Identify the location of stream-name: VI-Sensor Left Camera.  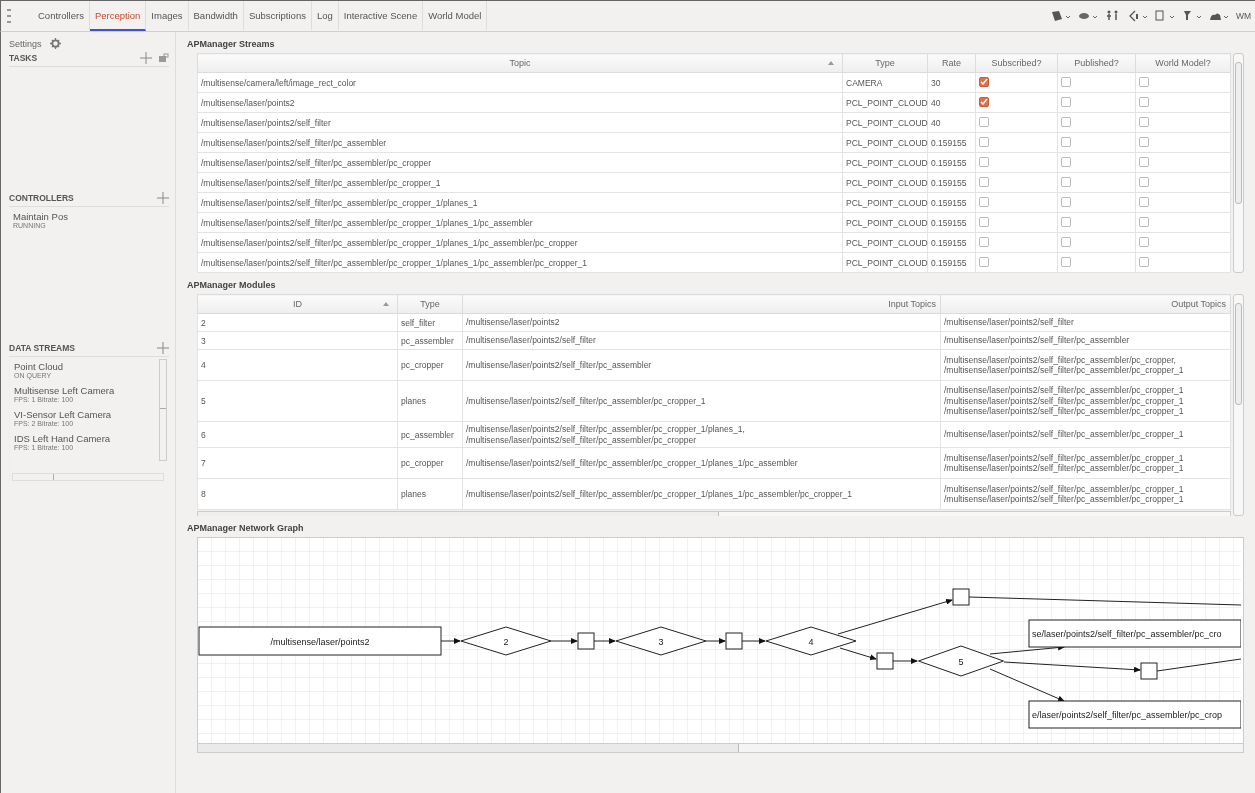
(85, 414).